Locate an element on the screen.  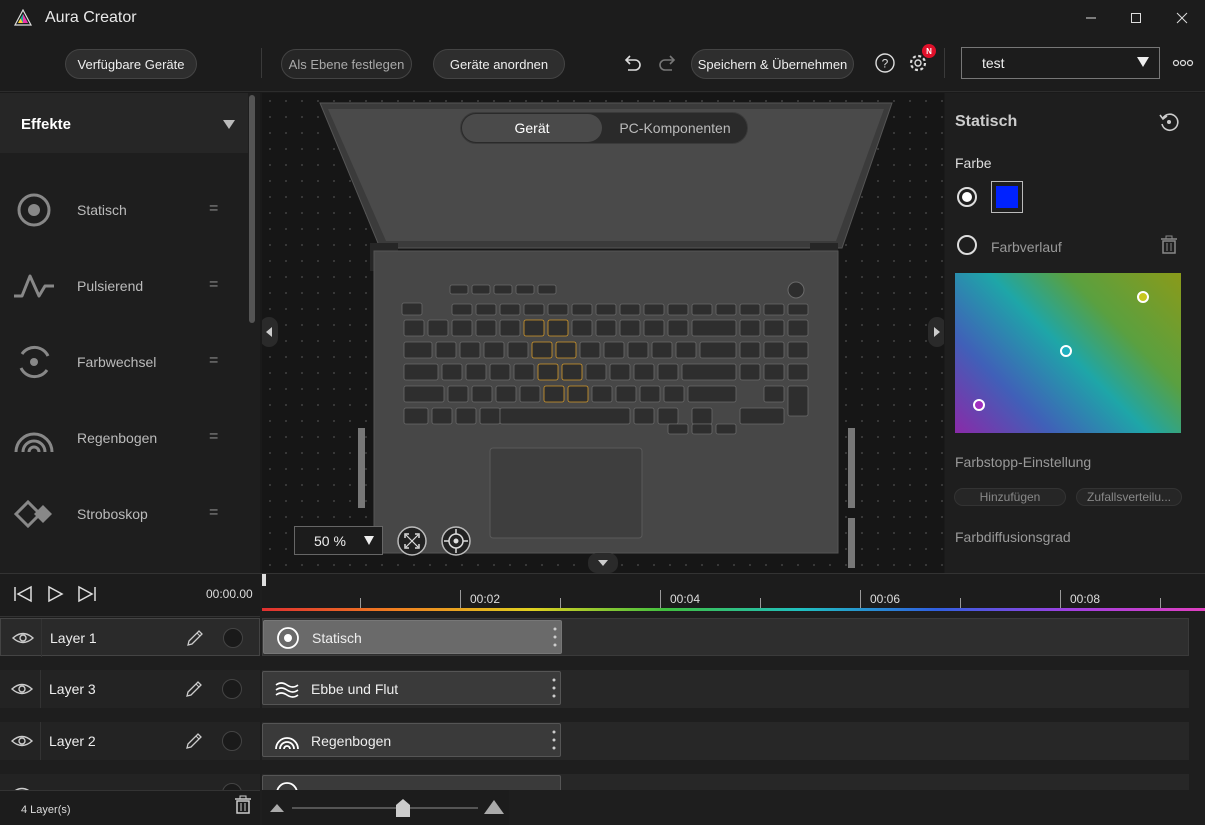
layer-track: Regenbogen is located at coordinates (725, 741).